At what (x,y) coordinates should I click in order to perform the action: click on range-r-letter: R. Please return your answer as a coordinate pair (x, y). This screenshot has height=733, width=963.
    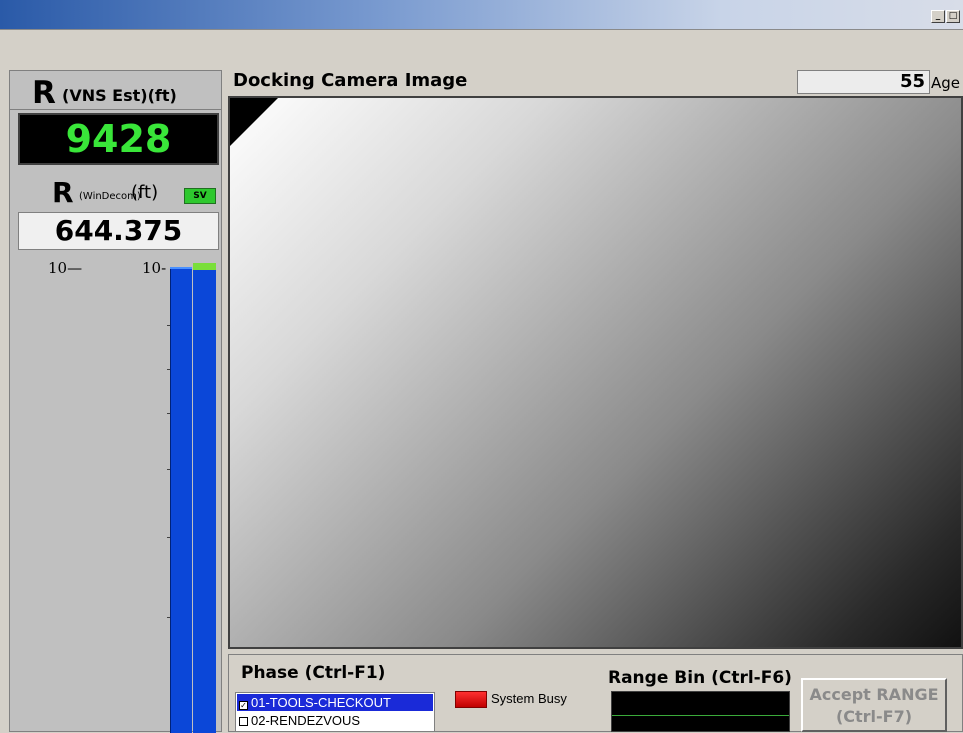
    Looking at the image, I should click on (44, 93).